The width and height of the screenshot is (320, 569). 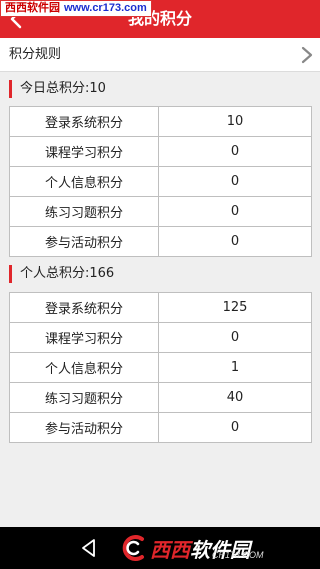 I want to click on row-value: 40, so click(x=235, y=397).